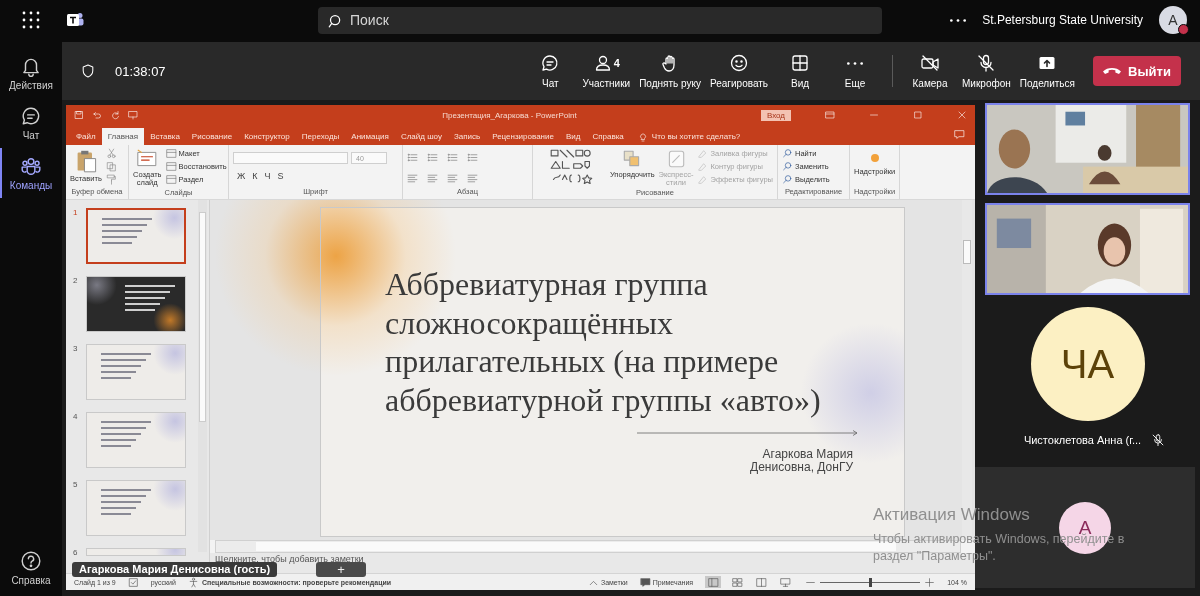  What do you see at coordinates (523, 136) in the screenshot?
I see `ribbon-tab: Рецензирование` at bounding box center [523, 136].